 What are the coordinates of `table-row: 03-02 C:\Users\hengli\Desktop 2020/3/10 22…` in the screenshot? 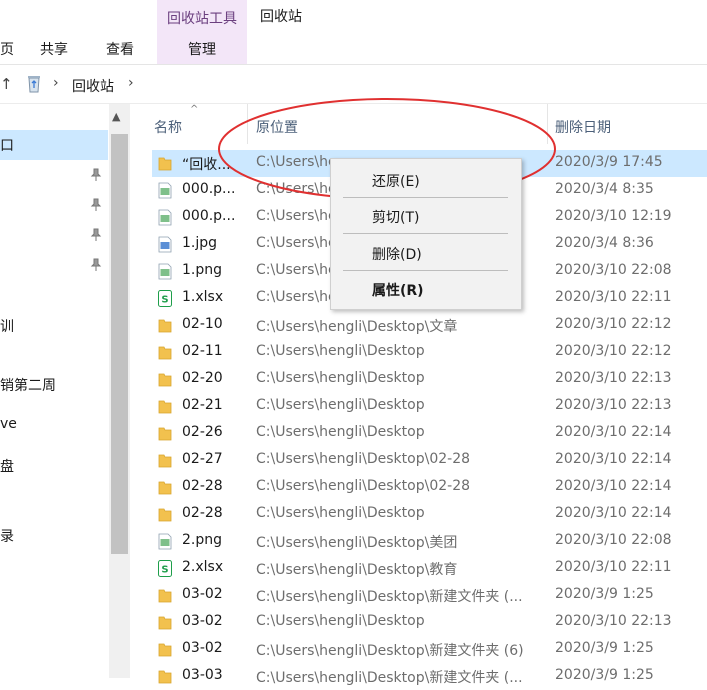 It's located at (429, 622).